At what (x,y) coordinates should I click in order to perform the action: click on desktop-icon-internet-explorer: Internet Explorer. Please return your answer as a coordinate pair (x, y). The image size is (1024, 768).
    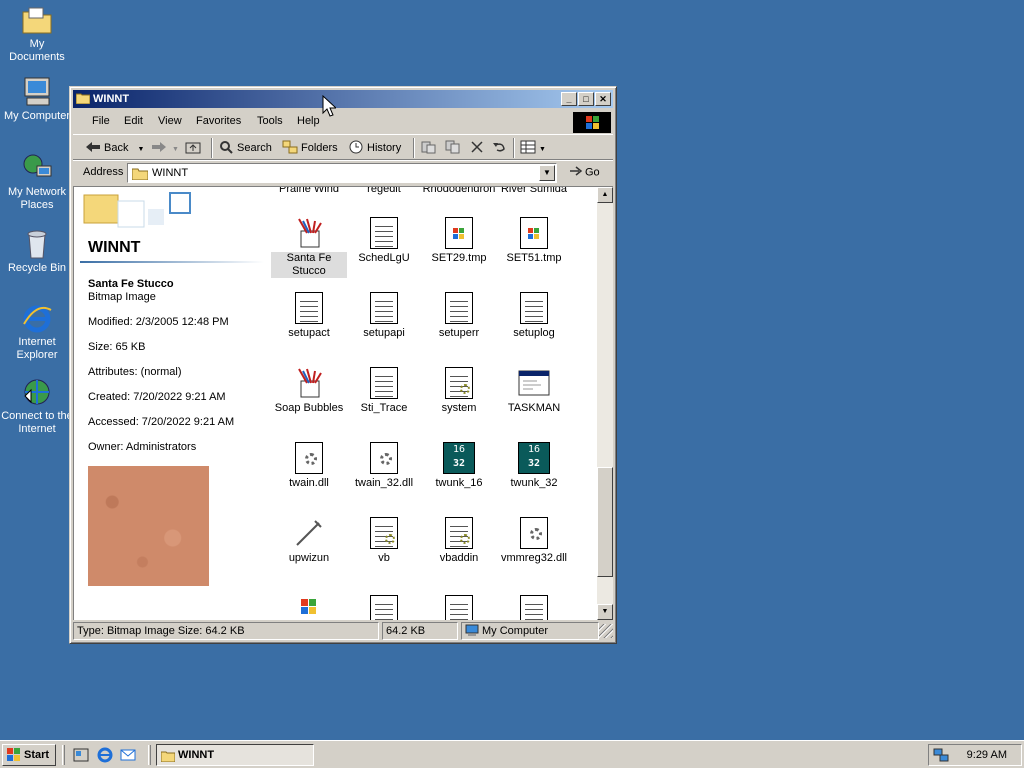
    Looking at the image, I should click on (37, 332).